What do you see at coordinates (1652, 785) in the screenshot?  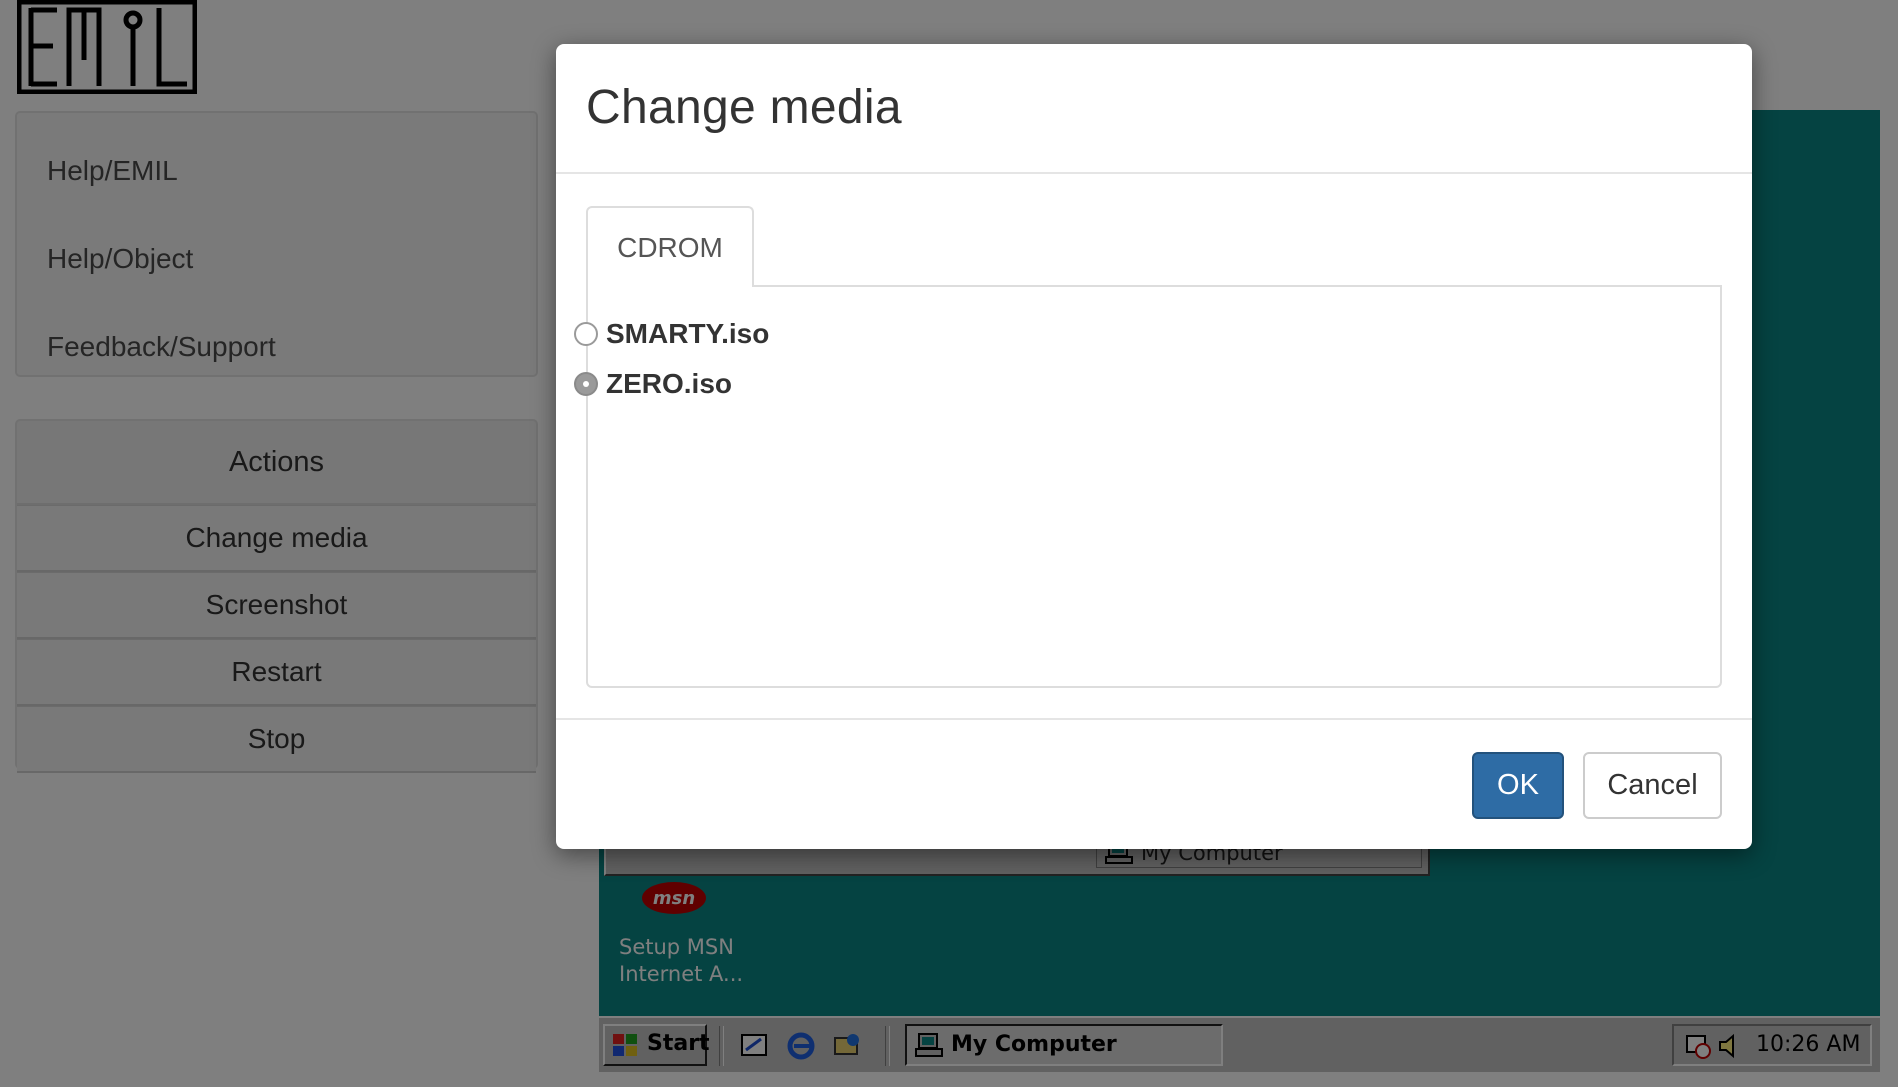 I see `cancel-button: Cancel` at bounding box center [1652, 785].